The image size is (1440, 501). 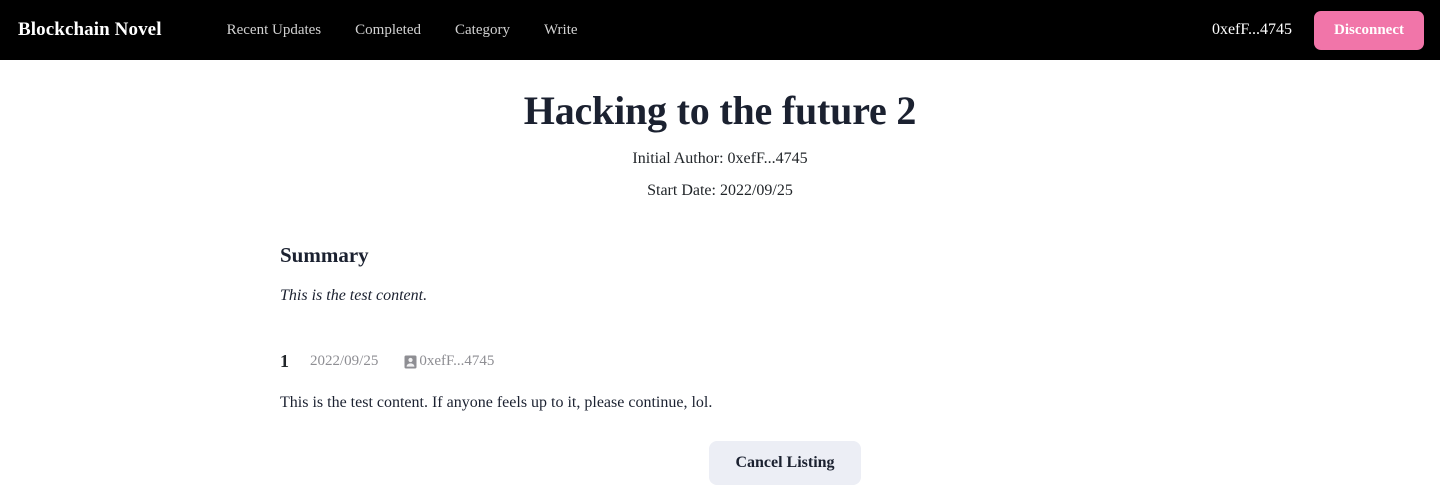 I want to click on chapter-header: 1 2022/09/25 0xefF...4745, so click(x=785, y=361).